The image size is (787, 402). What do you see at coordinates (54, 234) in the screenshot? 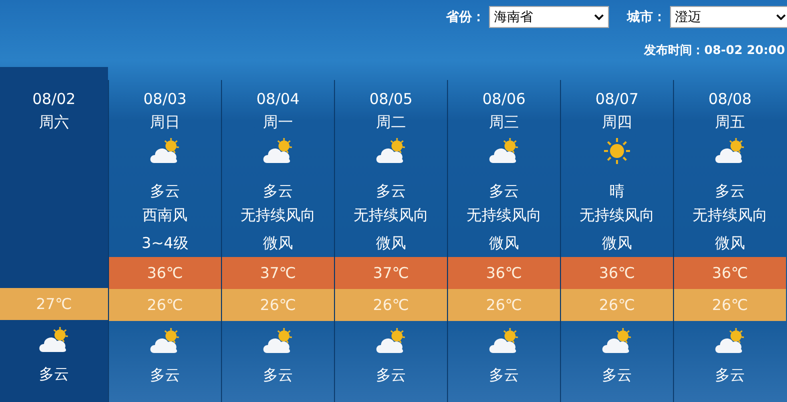
I see `day-column: 08/02 周六 27℃ 多云` at bounding box center [54, 234].